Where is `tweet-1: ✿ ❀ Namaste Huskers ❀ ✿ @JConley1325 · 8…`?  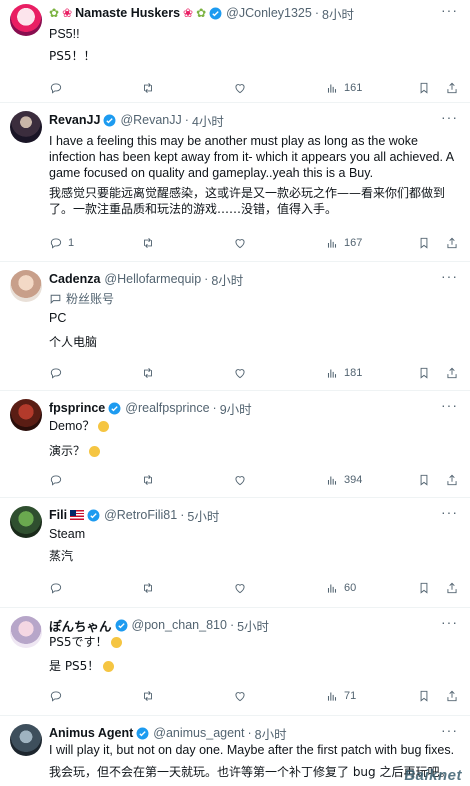 tweet-1: ✿ ❀ Namaste Huskers ❀ ✿ @JConley1325 · 8… is located at coordinates (235, 51).